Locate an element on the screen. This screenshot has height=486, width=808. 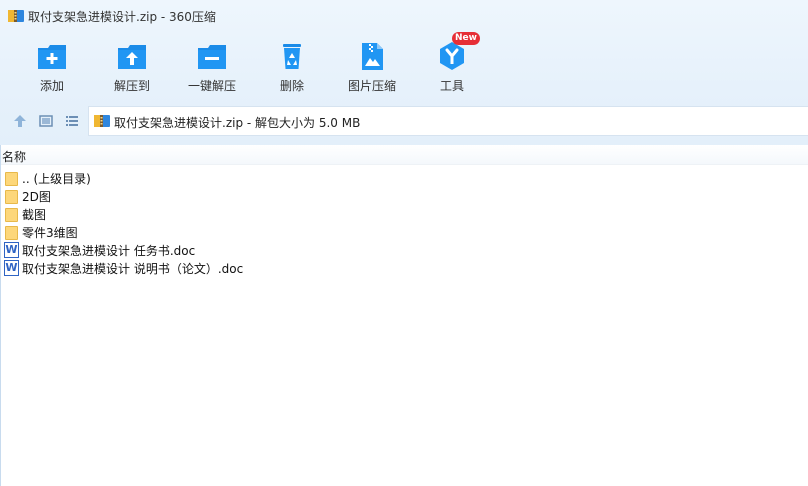
one-click-extract-button: 一键解压 is located at coordinates (212, 67).